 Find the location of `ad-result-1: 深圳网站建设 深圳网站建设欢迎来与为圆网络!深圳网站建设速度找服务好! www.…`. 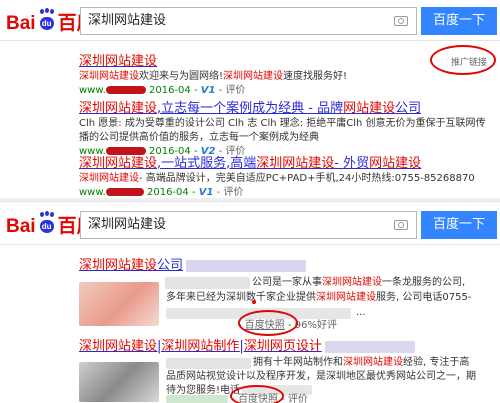

ad-result-1: 深圳网站建设 深圳网站建设欢迎来与为圆网络!深圳网站建设速度找服务好! www.… is located at coordinates (213, 75).